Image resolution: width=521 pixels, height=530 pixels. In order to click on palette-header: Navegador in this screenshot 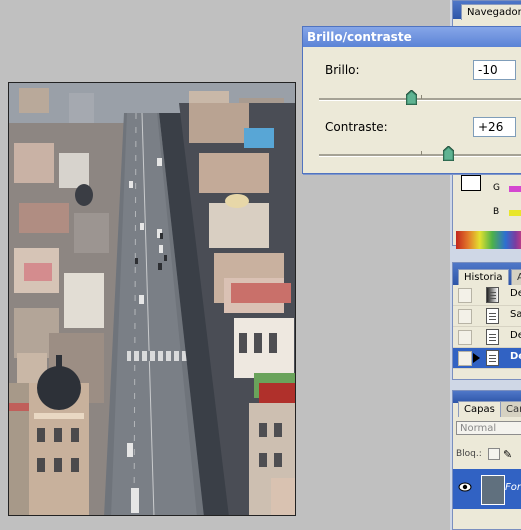, I will do `click(487, 10)`.